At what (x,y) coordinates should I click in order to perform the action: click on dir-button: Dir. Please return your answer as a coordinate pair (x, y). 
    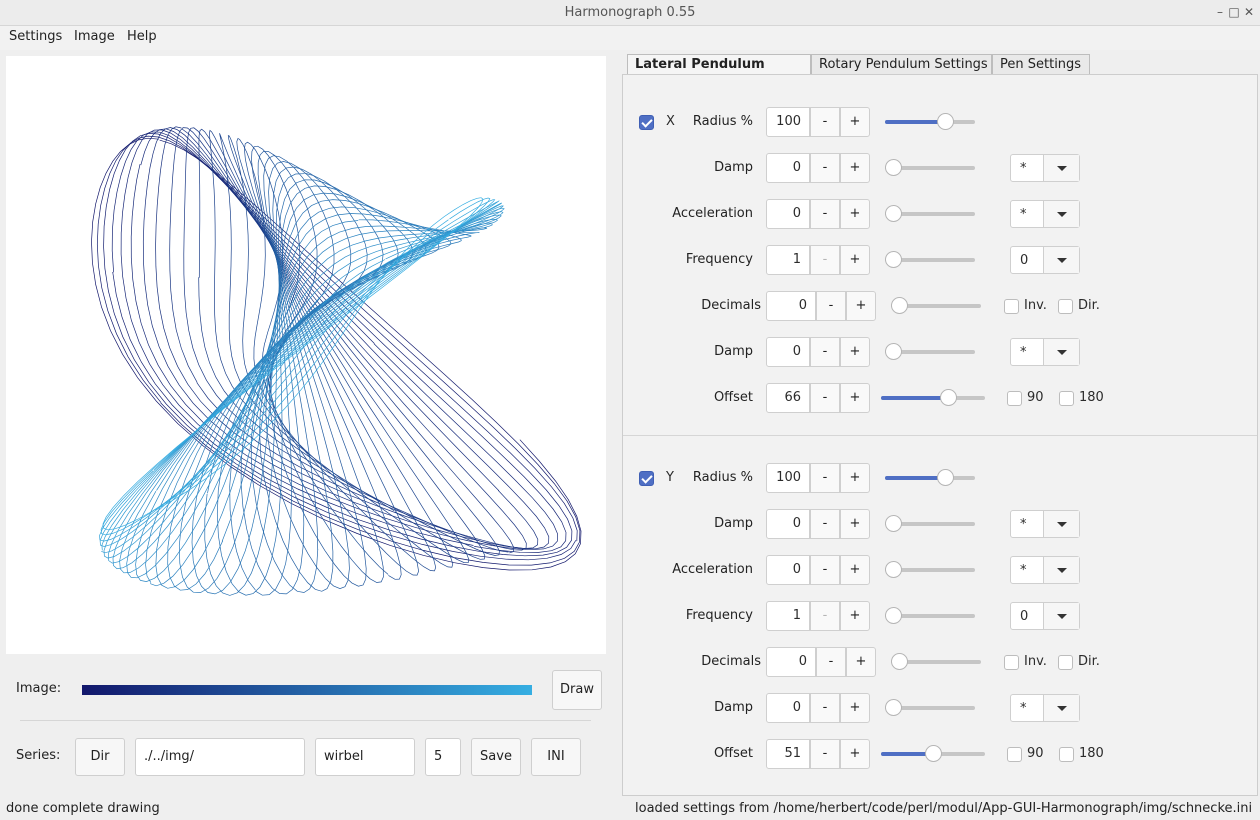
    Looking at the image, I should click on (100, 757).